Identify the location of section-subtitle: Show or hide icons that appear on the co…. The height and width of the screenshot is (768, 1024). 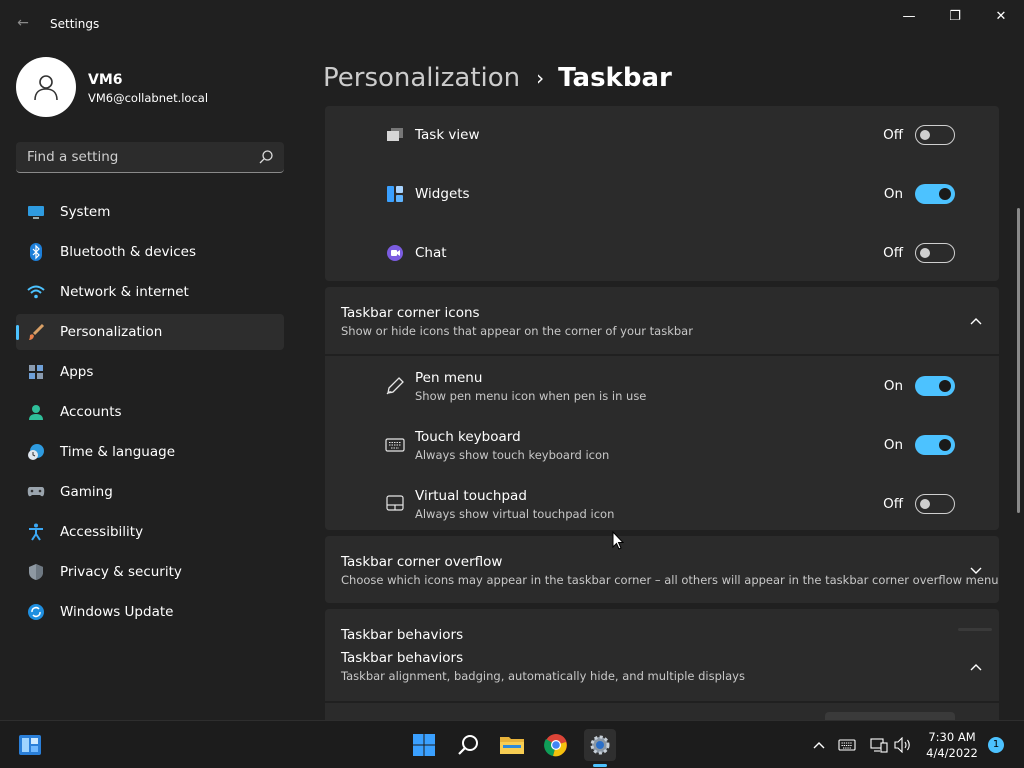
(517, 331).